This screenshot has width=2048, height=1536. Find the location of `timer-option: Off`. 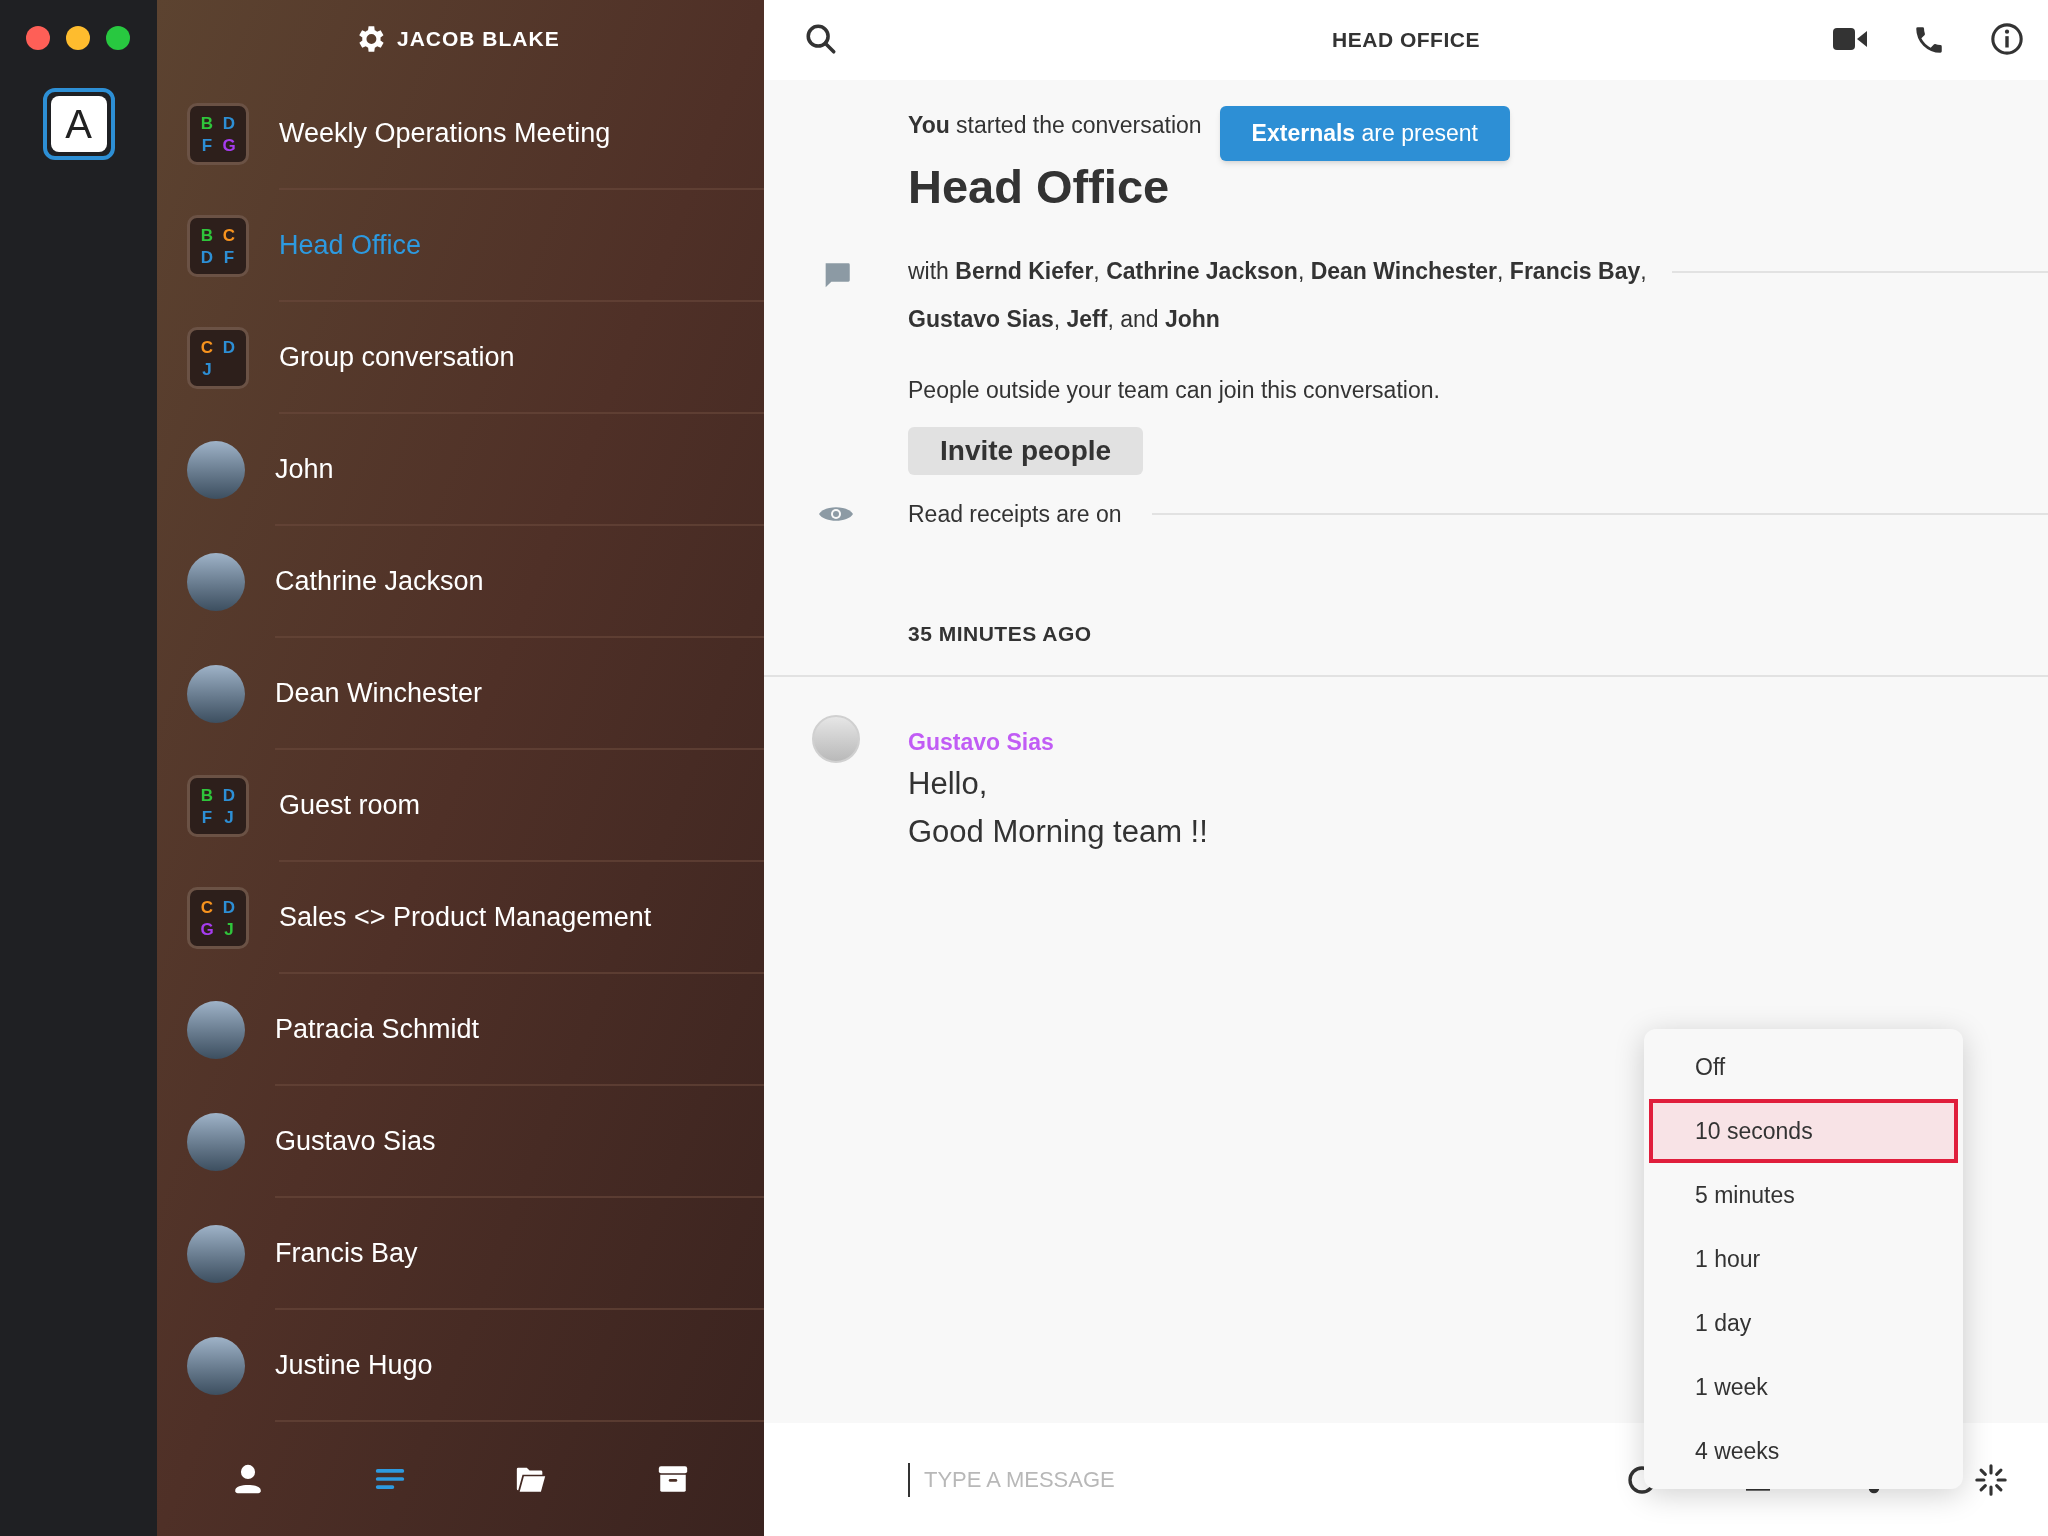

timer-option: Off is located at coordinates (1803, 1067).